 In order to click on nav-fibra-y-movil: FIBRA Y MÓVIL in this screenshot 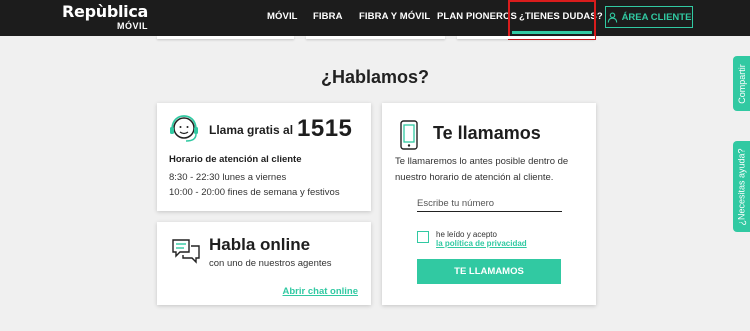, I will do `click(394, 17)`.